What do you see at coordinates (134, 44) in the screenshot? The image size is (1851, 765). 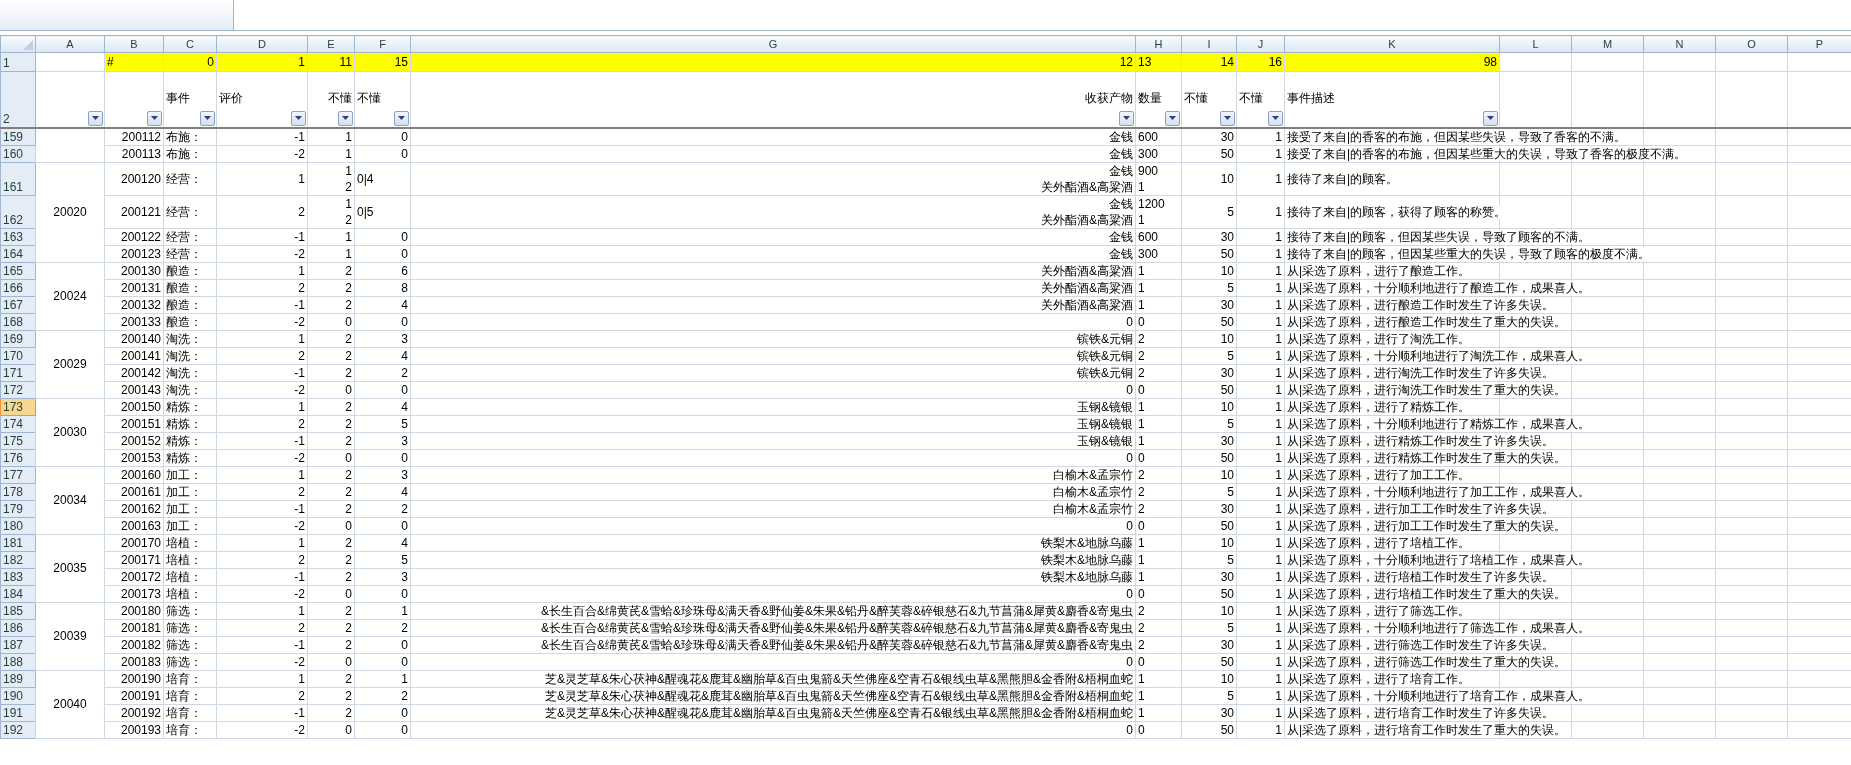 I see `column-header: B` at bounding box center [134, 44].